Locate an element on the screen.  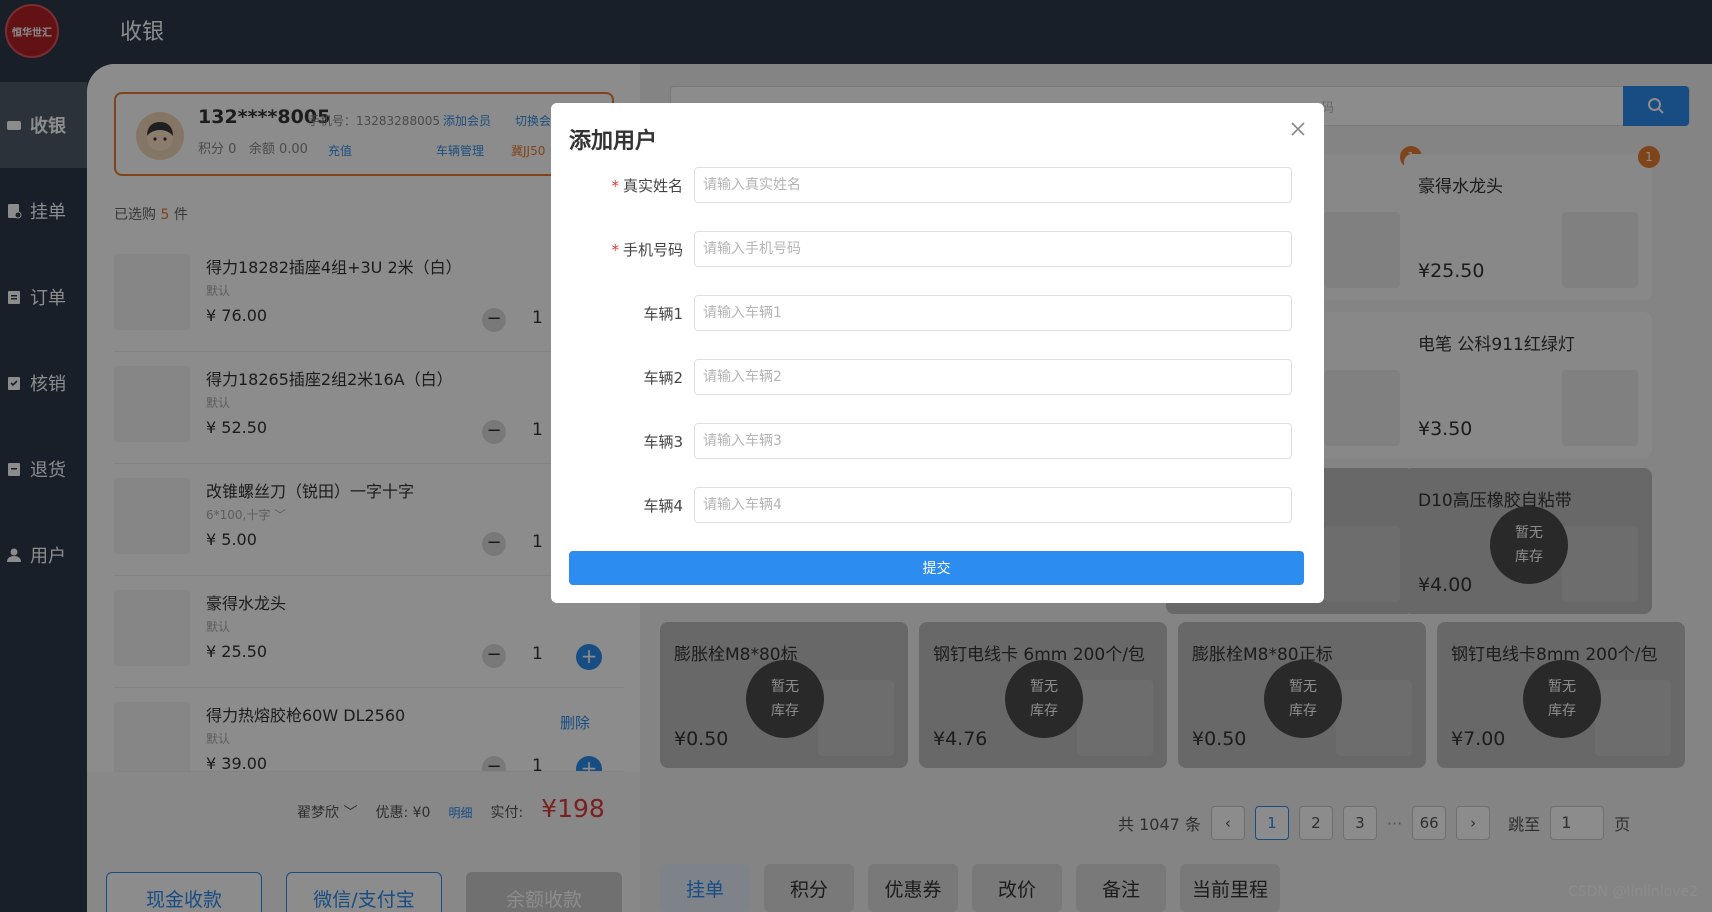
real-name-input is located at coordinates (993, 185).